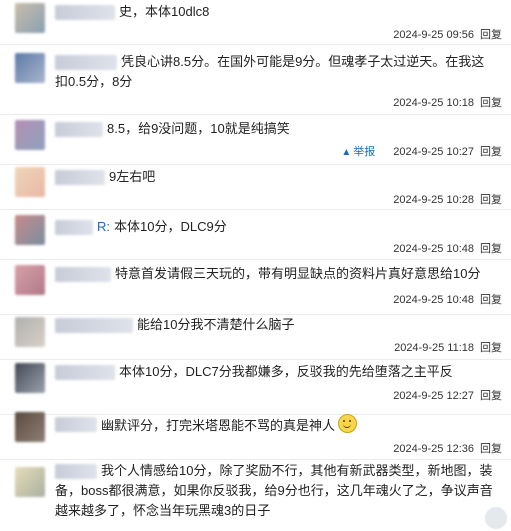 The width and height of the screenshot is (511, 531). I want to click on comment-text: R: 本体10分，DLC9分, so click(276, 227).